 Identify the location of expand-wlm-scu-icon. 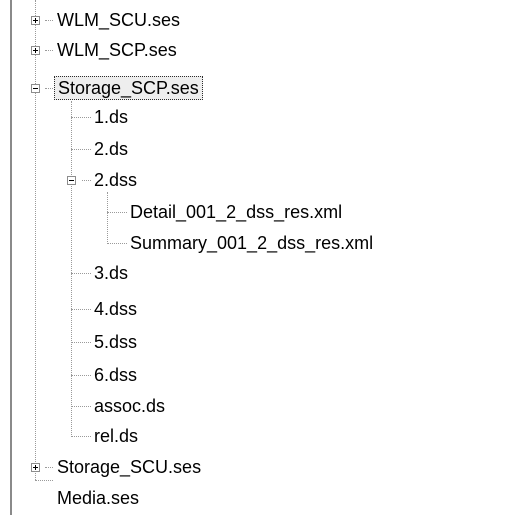
(35, 20).